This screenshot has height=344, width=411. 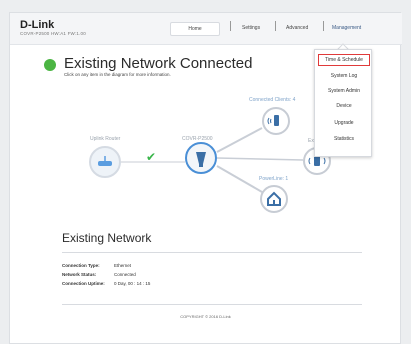 I want to click on phone-icon, so click(x=273, y=120).